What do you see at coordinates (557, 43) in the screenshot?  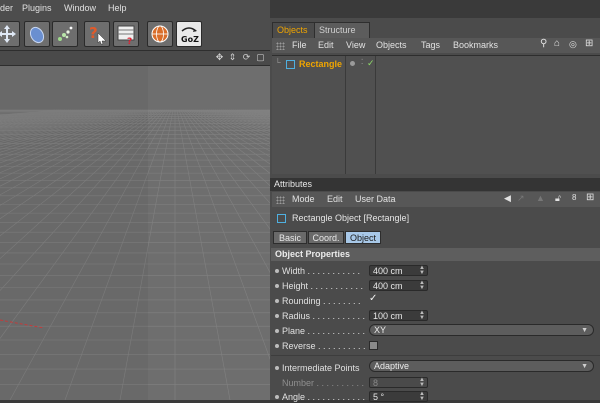 I see `home-icon: ⌂` at bounding box center [557, 43].